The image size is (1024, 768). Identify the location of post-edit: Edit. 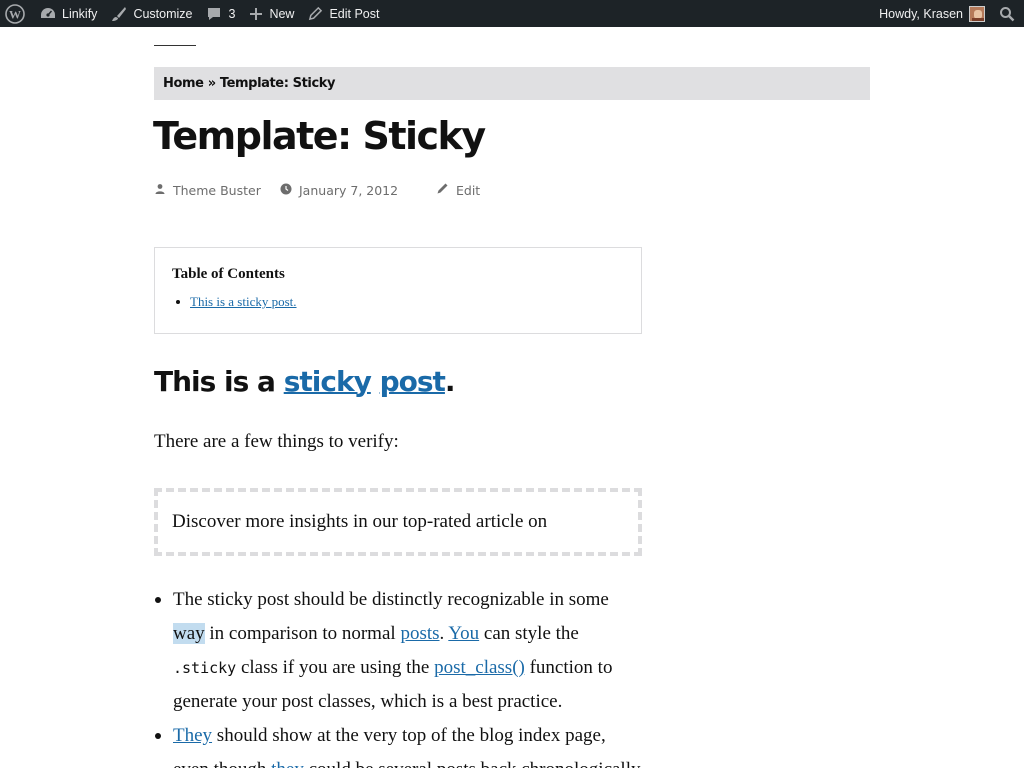
(458, 190).